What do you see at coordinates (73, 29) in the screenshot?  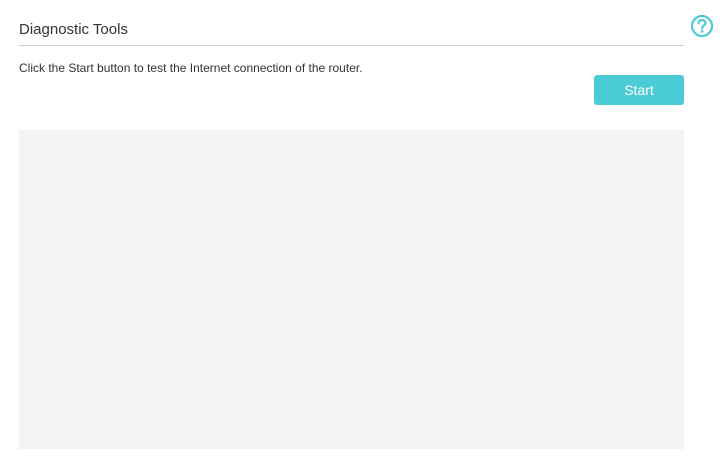 I see `page-title: Diagnostic Tools` at bounding box center [73, 29].